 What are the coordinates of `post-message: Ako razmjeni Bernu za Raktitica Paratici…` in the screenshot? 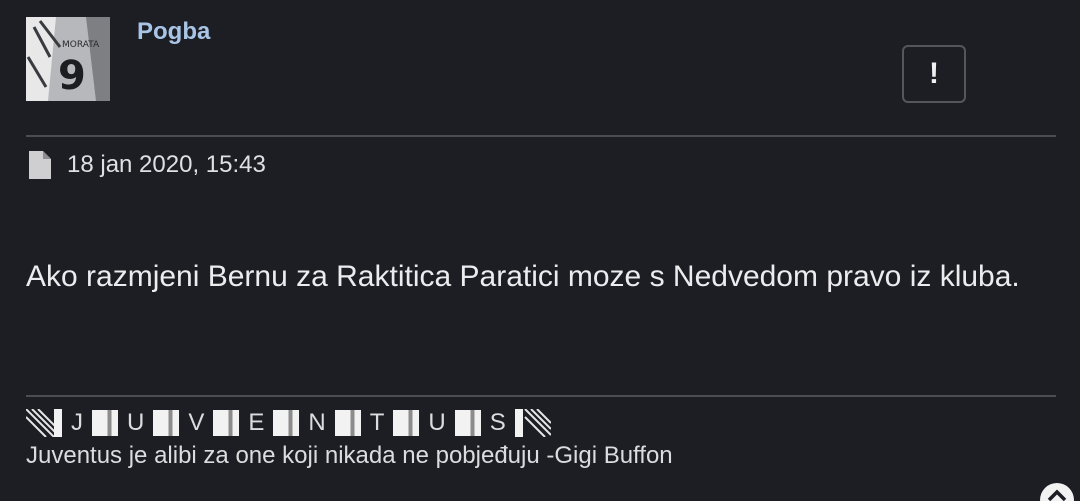 It's located at (523, 276).